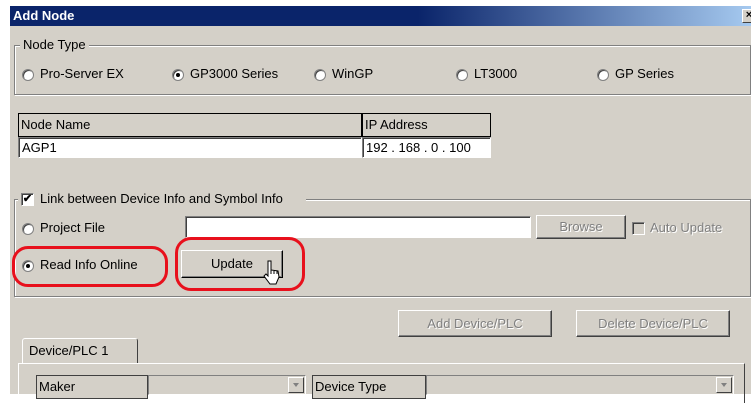  Describe the element at coordinates (227, 385) in the screenshot. I see `maker-dropdown` at that location.